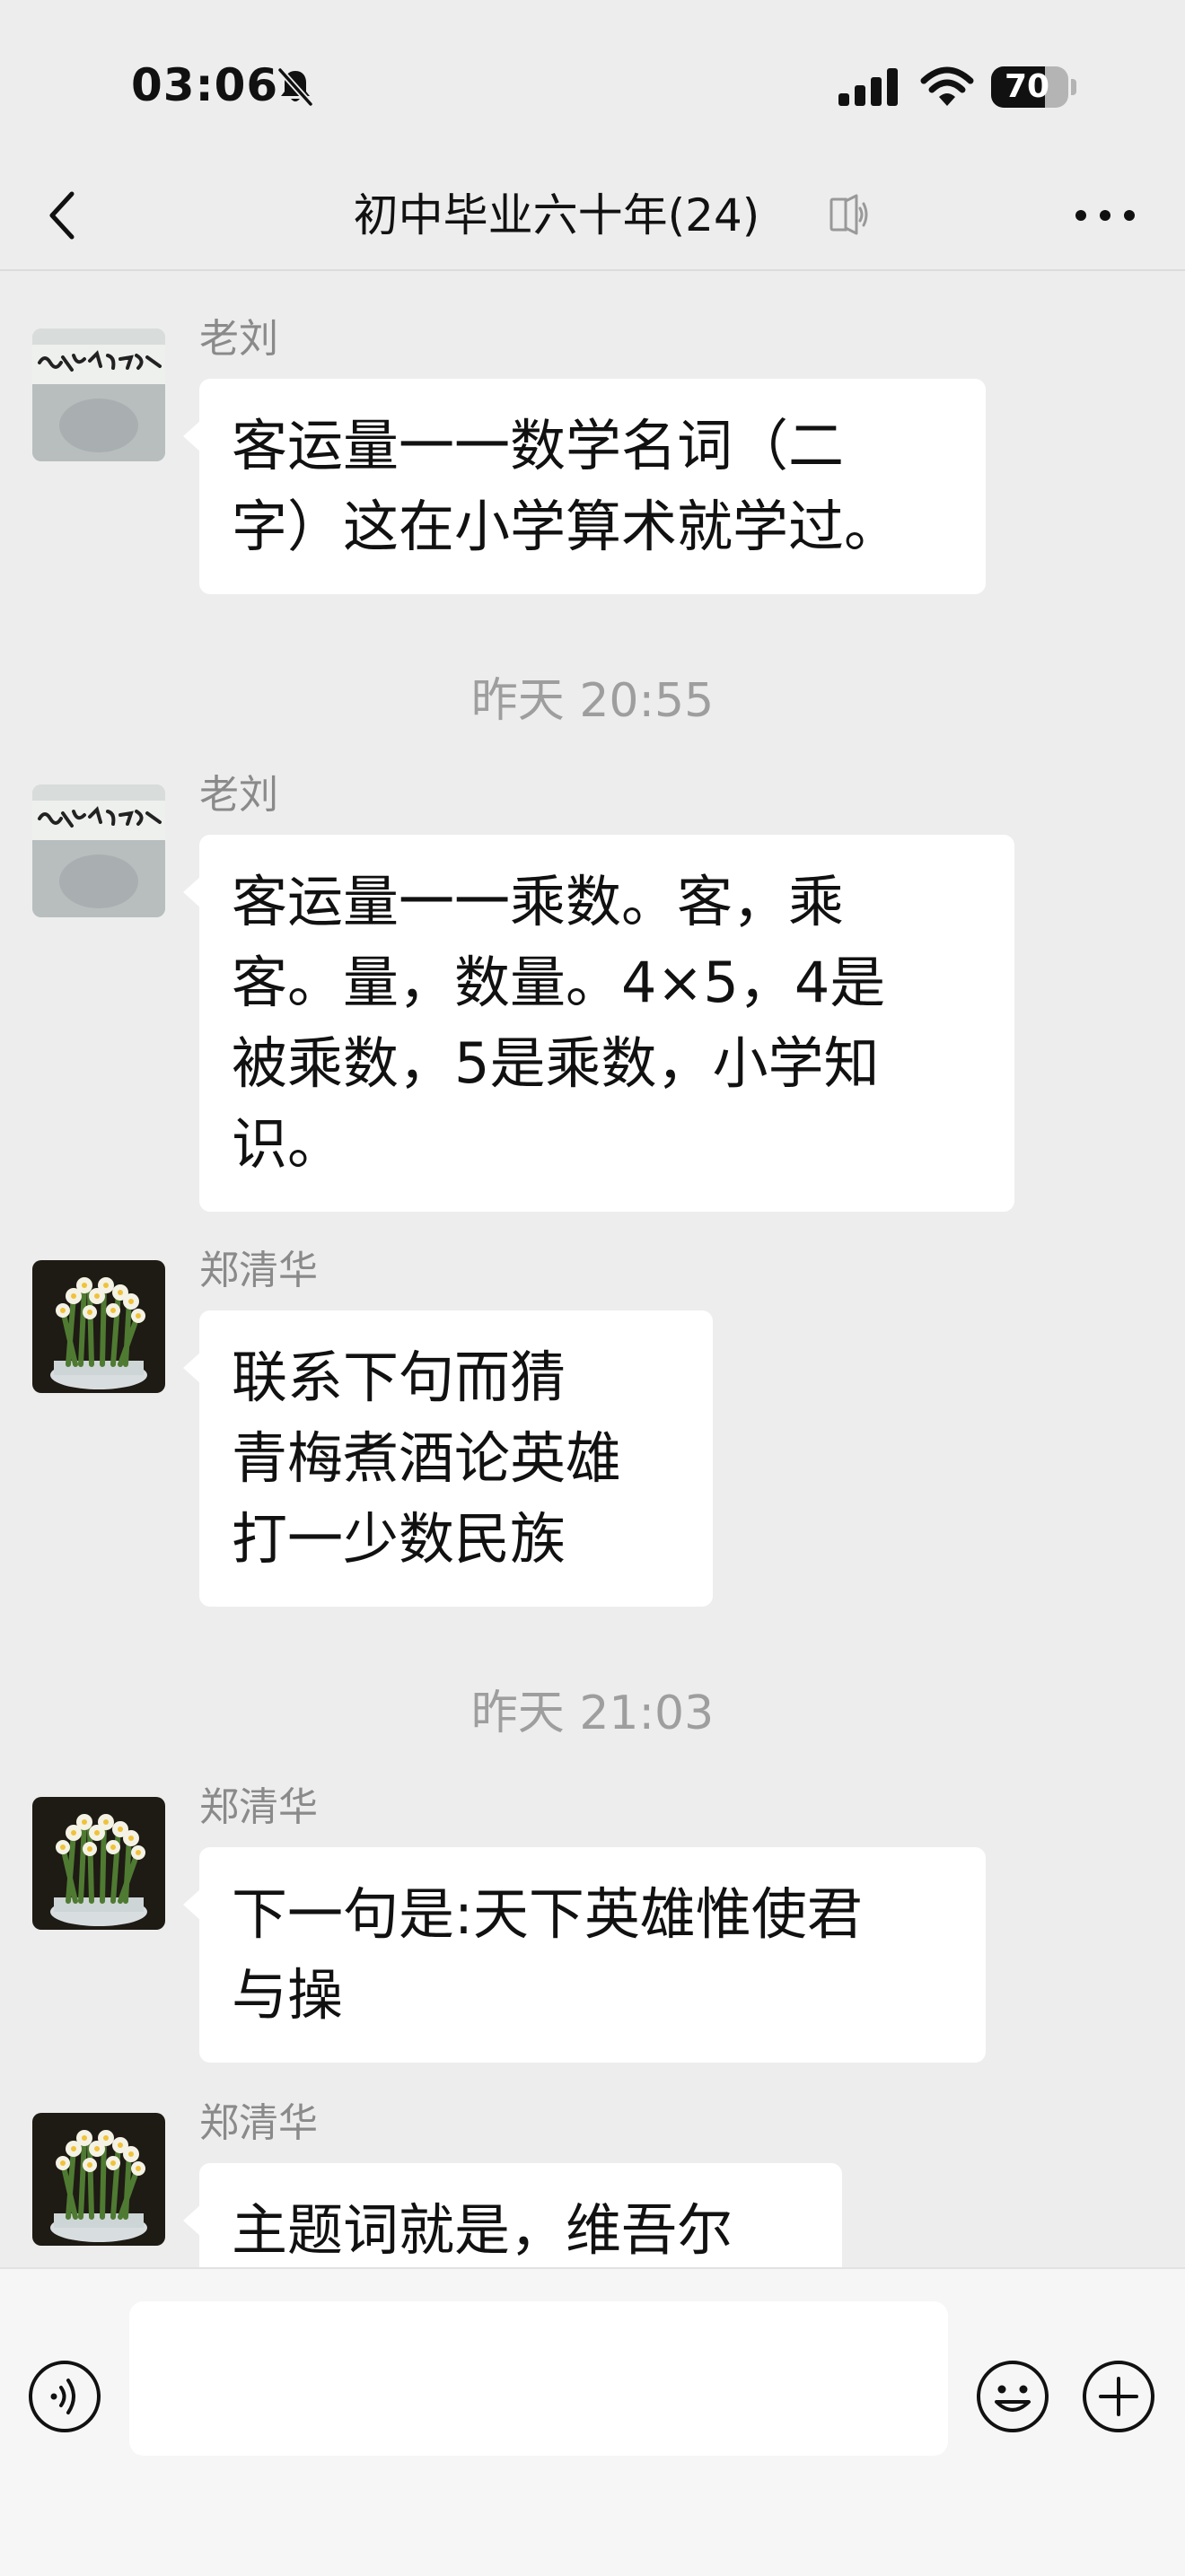  I want to click on chat-header: 初中毕业六十年(24), so click(592, 216).